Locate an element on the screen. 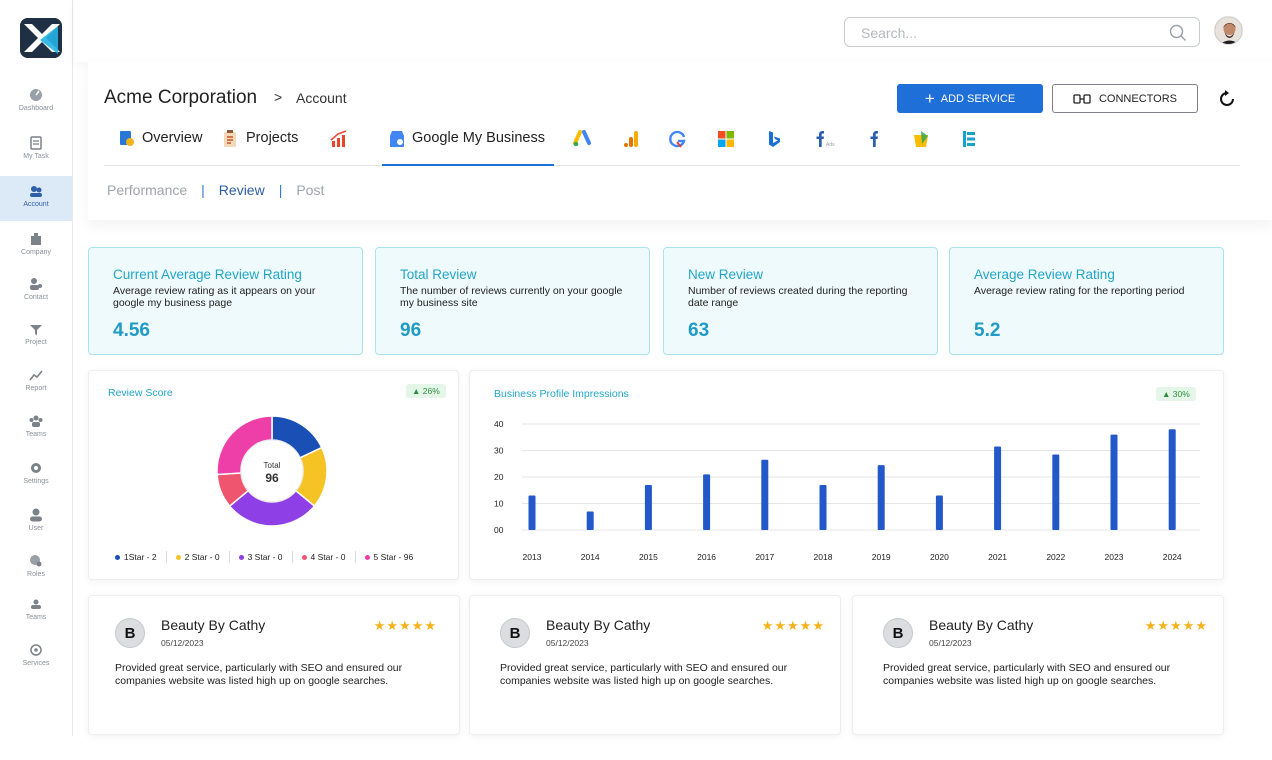  reviewer-name: Beauty By Cathy is located at coordinates (598, 625).